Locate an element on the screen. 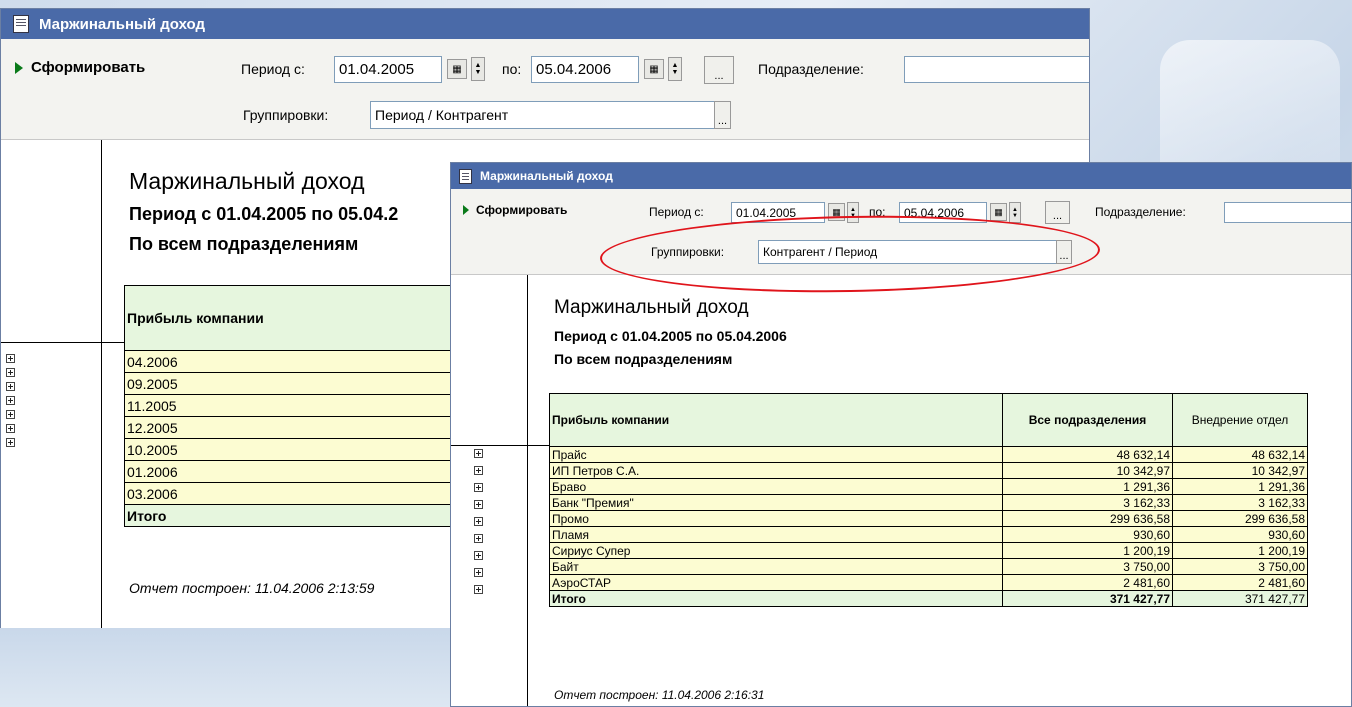 This screenshot has height=707, width=1352. back-generate-button: Сформировать is located at coordinates (80, 67).